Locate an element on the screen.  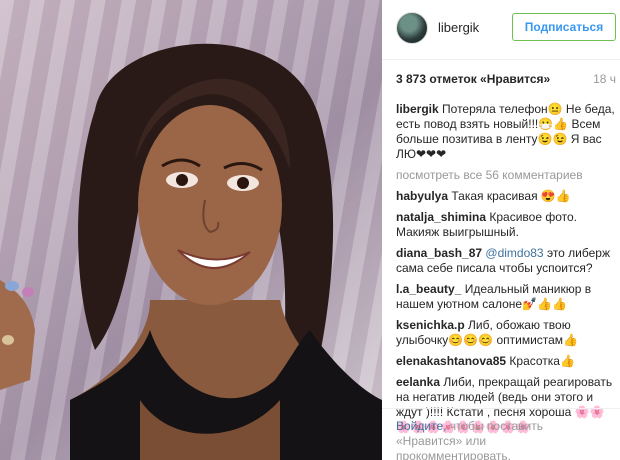
list-item: elenakashtanova85 Красотка👍 is located at coordinates (506, 361).